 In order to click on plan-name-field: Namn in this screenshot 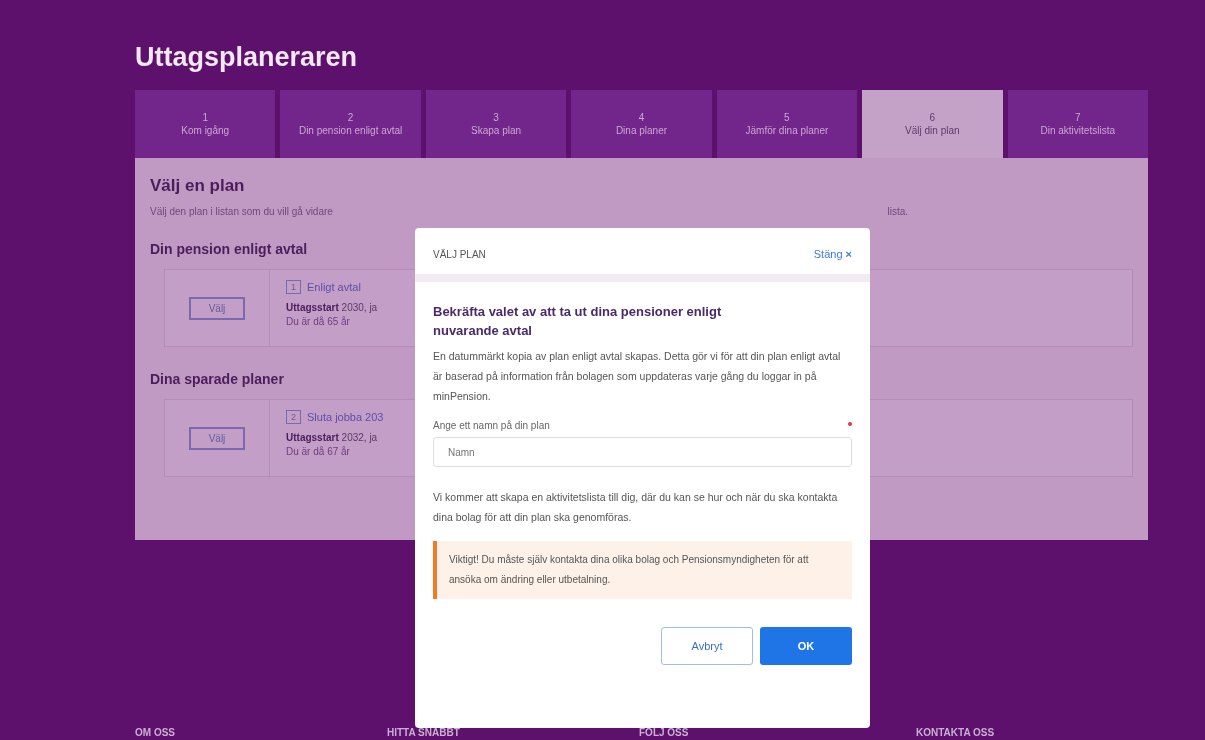, I will do `click(642, 452)`.